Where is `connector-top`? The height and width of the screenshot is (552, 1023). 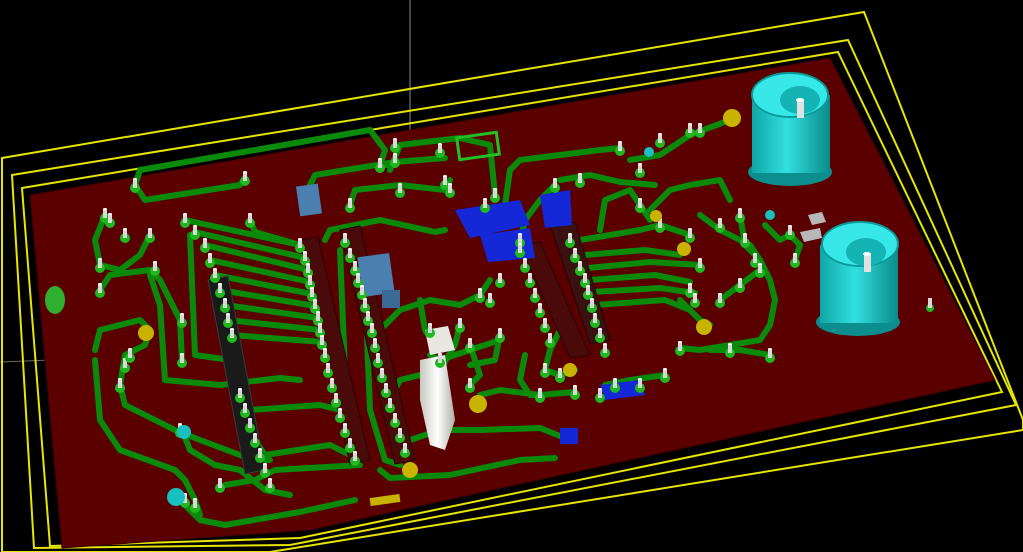 connector-top is located at coordinates (790, 129).